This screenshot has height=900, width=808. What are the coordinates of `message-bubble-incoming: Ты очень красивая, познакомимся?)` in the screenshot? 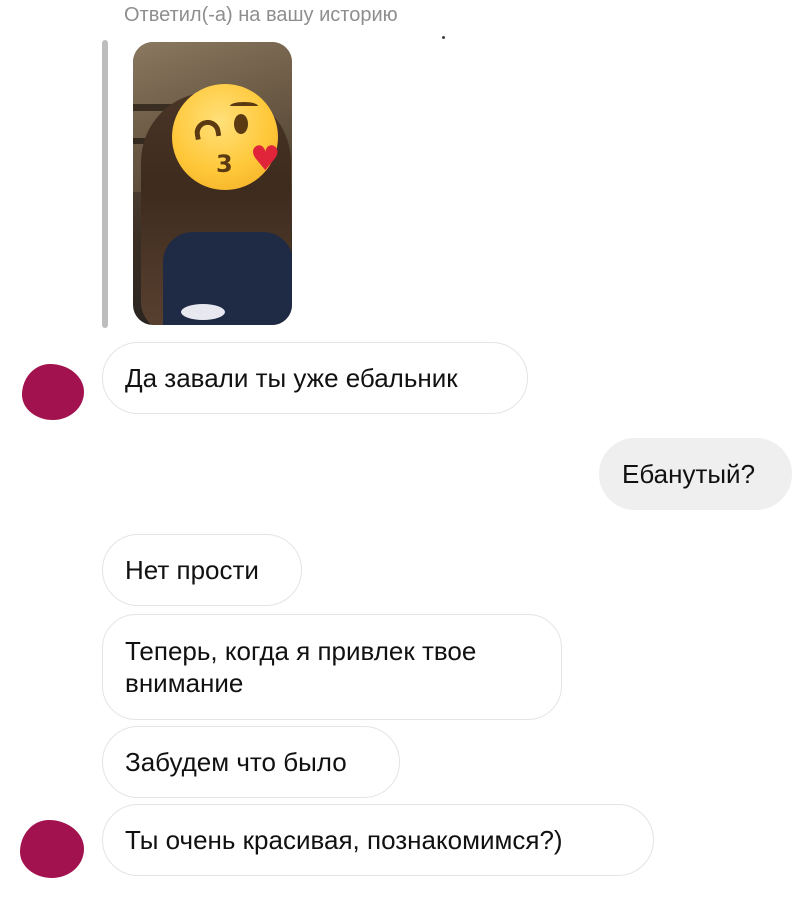 It's located at (378, 840).